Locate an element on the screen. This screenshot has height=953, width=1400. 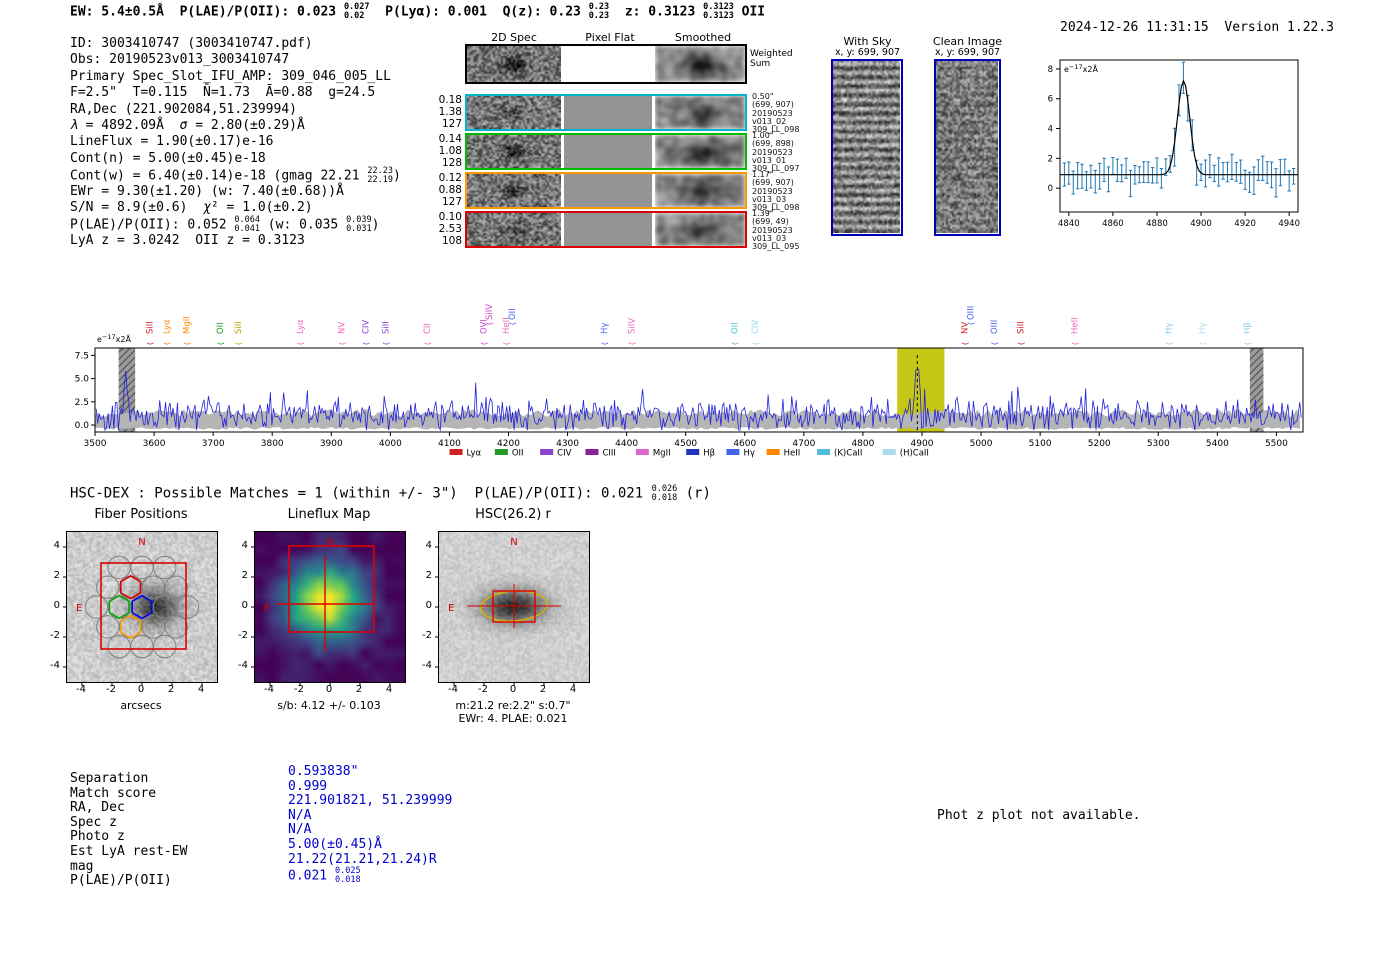
spec2d-header-smoothed: Smoothed is located at coordinates (703, 37).